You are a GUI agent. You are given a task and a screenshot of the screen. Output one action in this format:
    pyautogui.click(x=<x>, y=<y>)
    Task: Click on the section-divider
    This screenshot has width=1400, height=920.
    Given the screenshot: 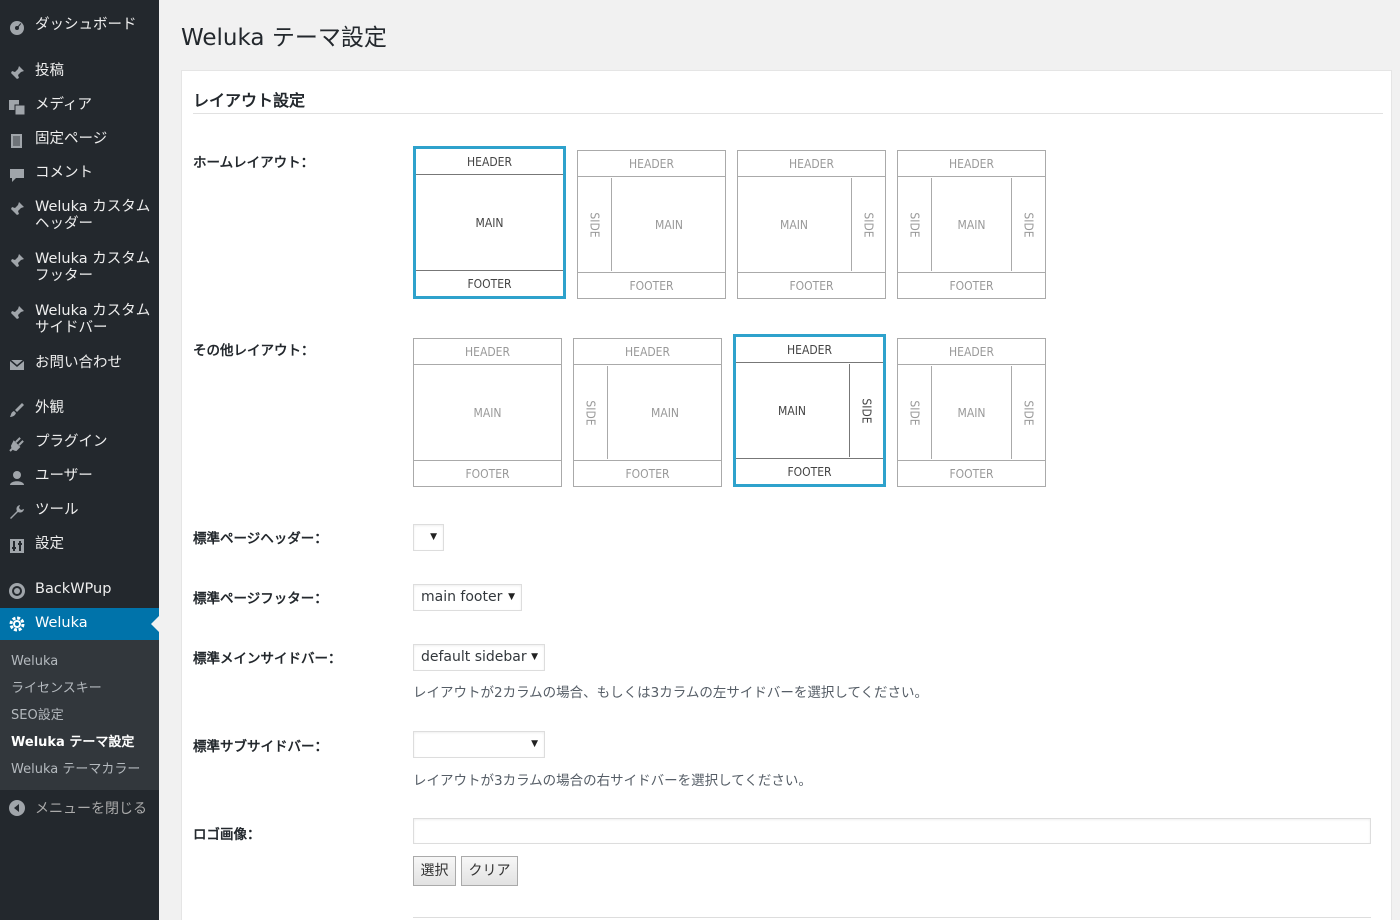 What is the action you would take?
    pyautogui.click(x=788, y=113)
    